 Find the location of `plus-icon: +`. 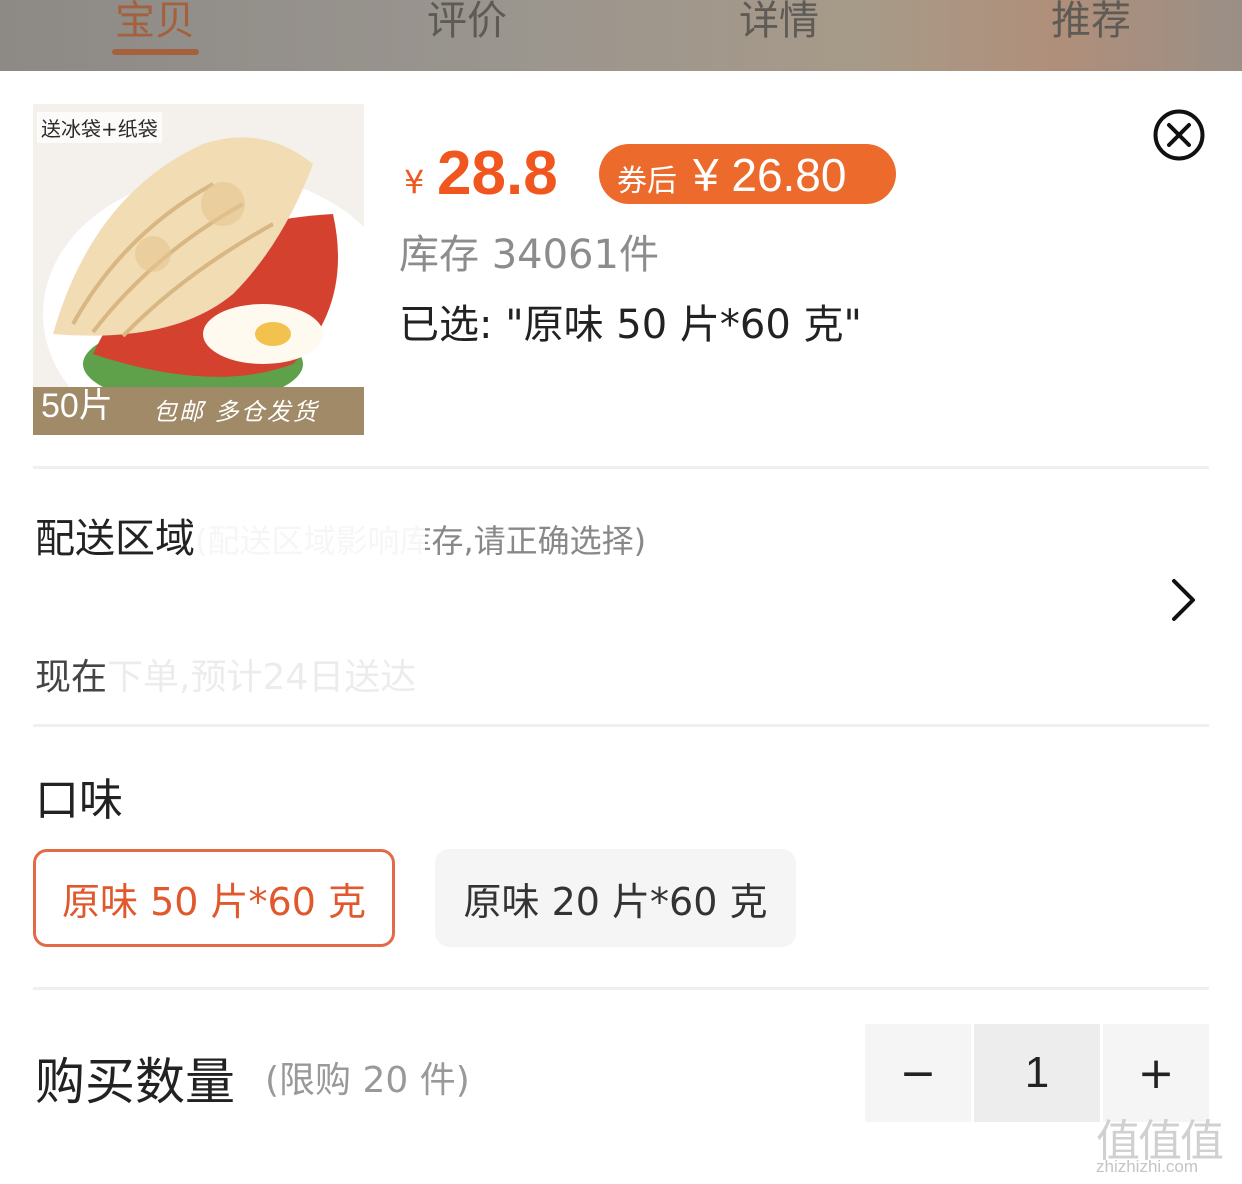

plus-icon: + is located at coordinates (1156, 1073).